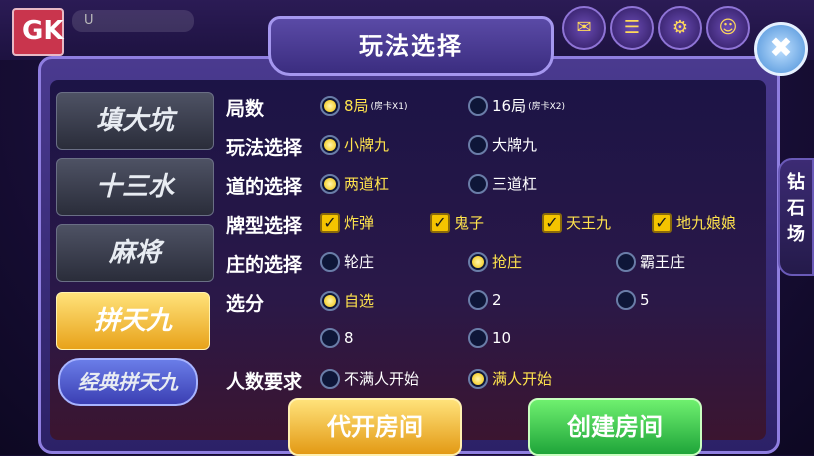  What do you see at coordinates (522, 379) in the screenshot?
I see `option-text: 满人开始` at bounding box center [522, 379].